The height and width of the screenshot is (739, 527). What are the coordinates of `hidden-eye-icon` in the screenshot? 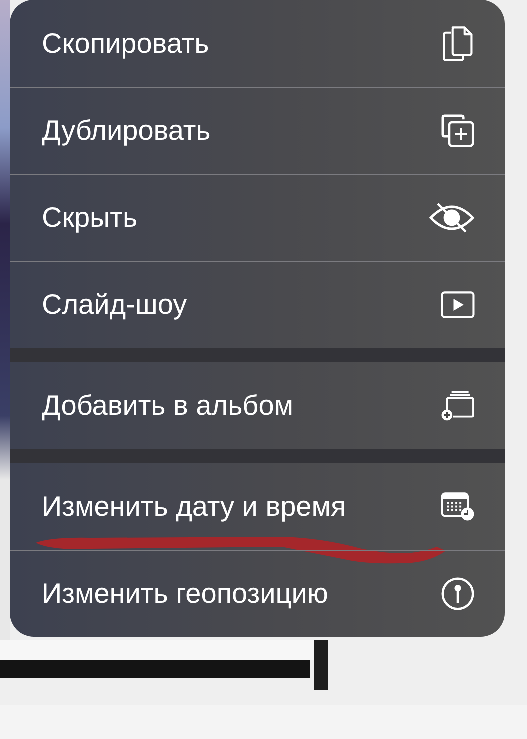 It's located at (452, 218).